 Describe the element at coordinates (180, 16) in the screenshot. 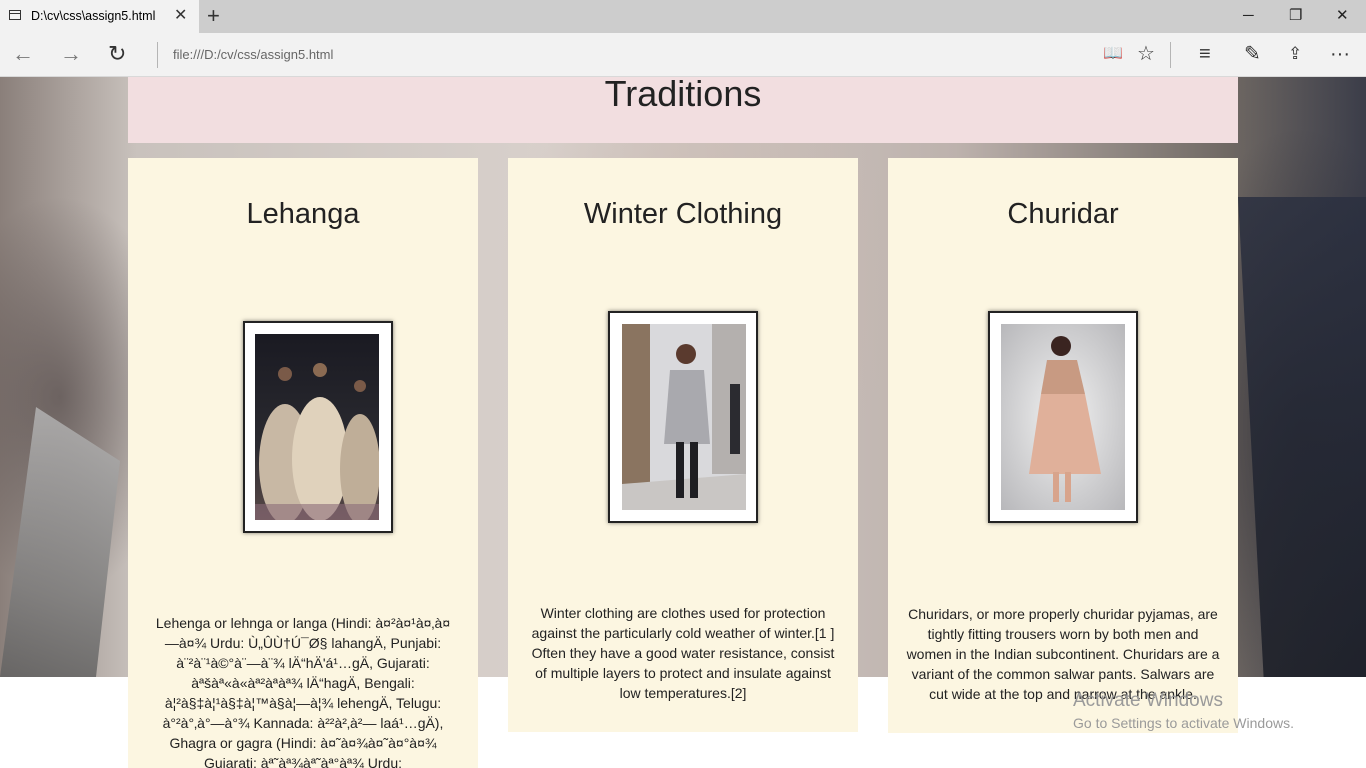

I see `tab-close-icon: ✕` at that location.